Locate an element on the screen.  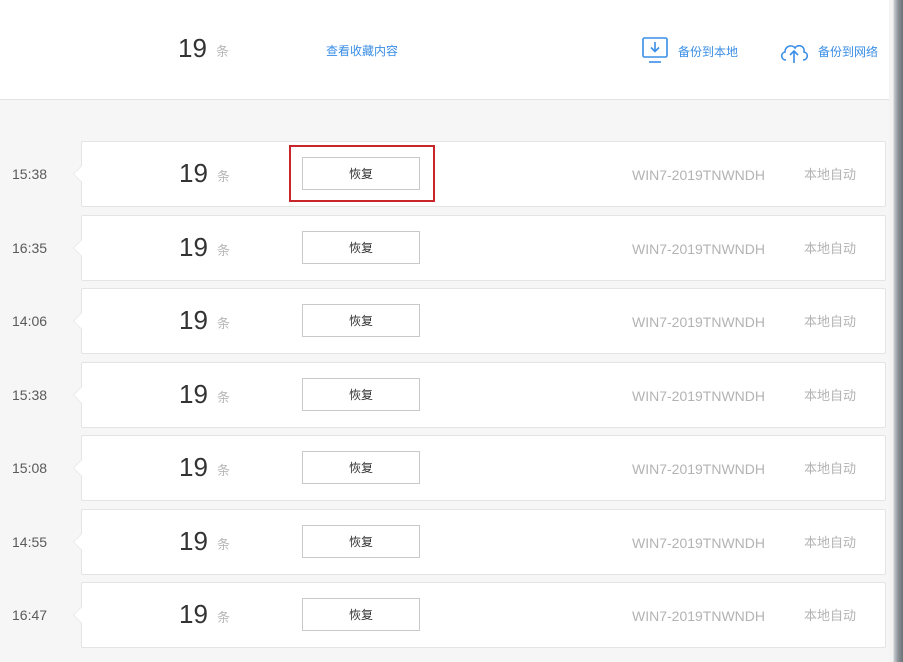
backup-record-row: 16:47 19 条 恢复 WIN7-2019TNWNDH 本地自动 is located at coordinates (444, 615).